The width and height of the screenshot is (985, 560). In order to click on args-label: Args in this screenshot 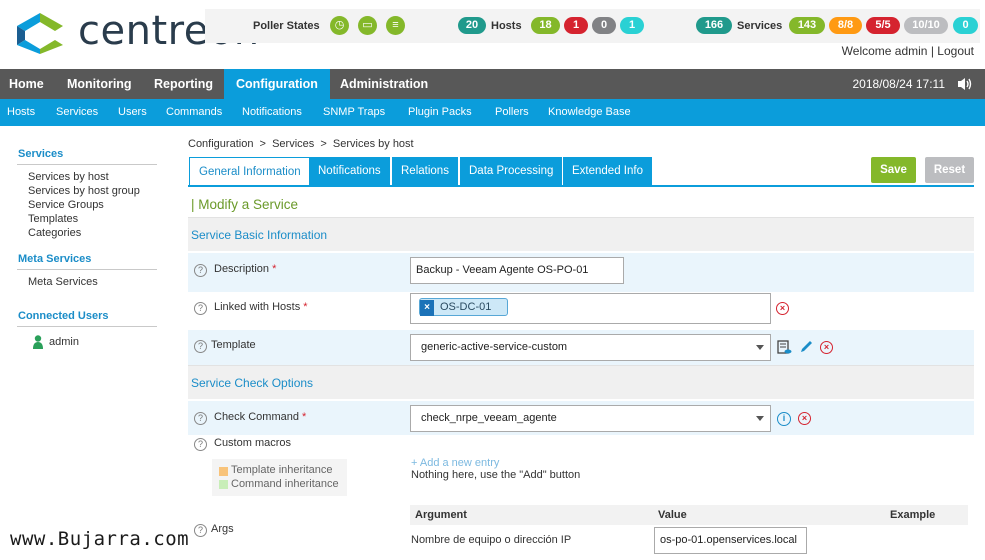, I will do `click(222, 529)`.